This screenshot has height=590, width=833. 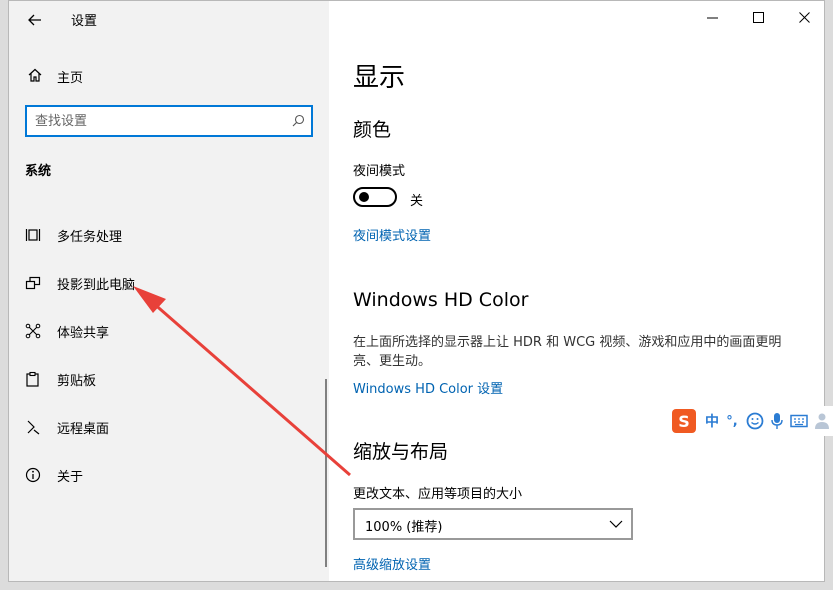 I want to click on maximize-icon, so click(x=758, y=17).